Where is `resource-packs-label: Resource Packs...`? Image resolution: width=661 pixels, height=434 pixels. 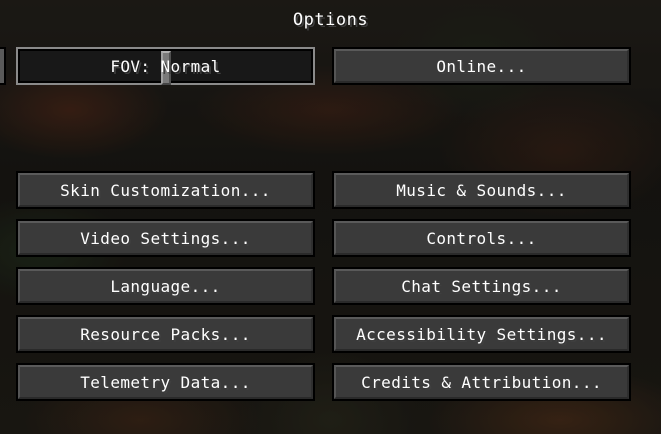
resource-packs-label: Resource Packs... is located at coordinates (165, 334).